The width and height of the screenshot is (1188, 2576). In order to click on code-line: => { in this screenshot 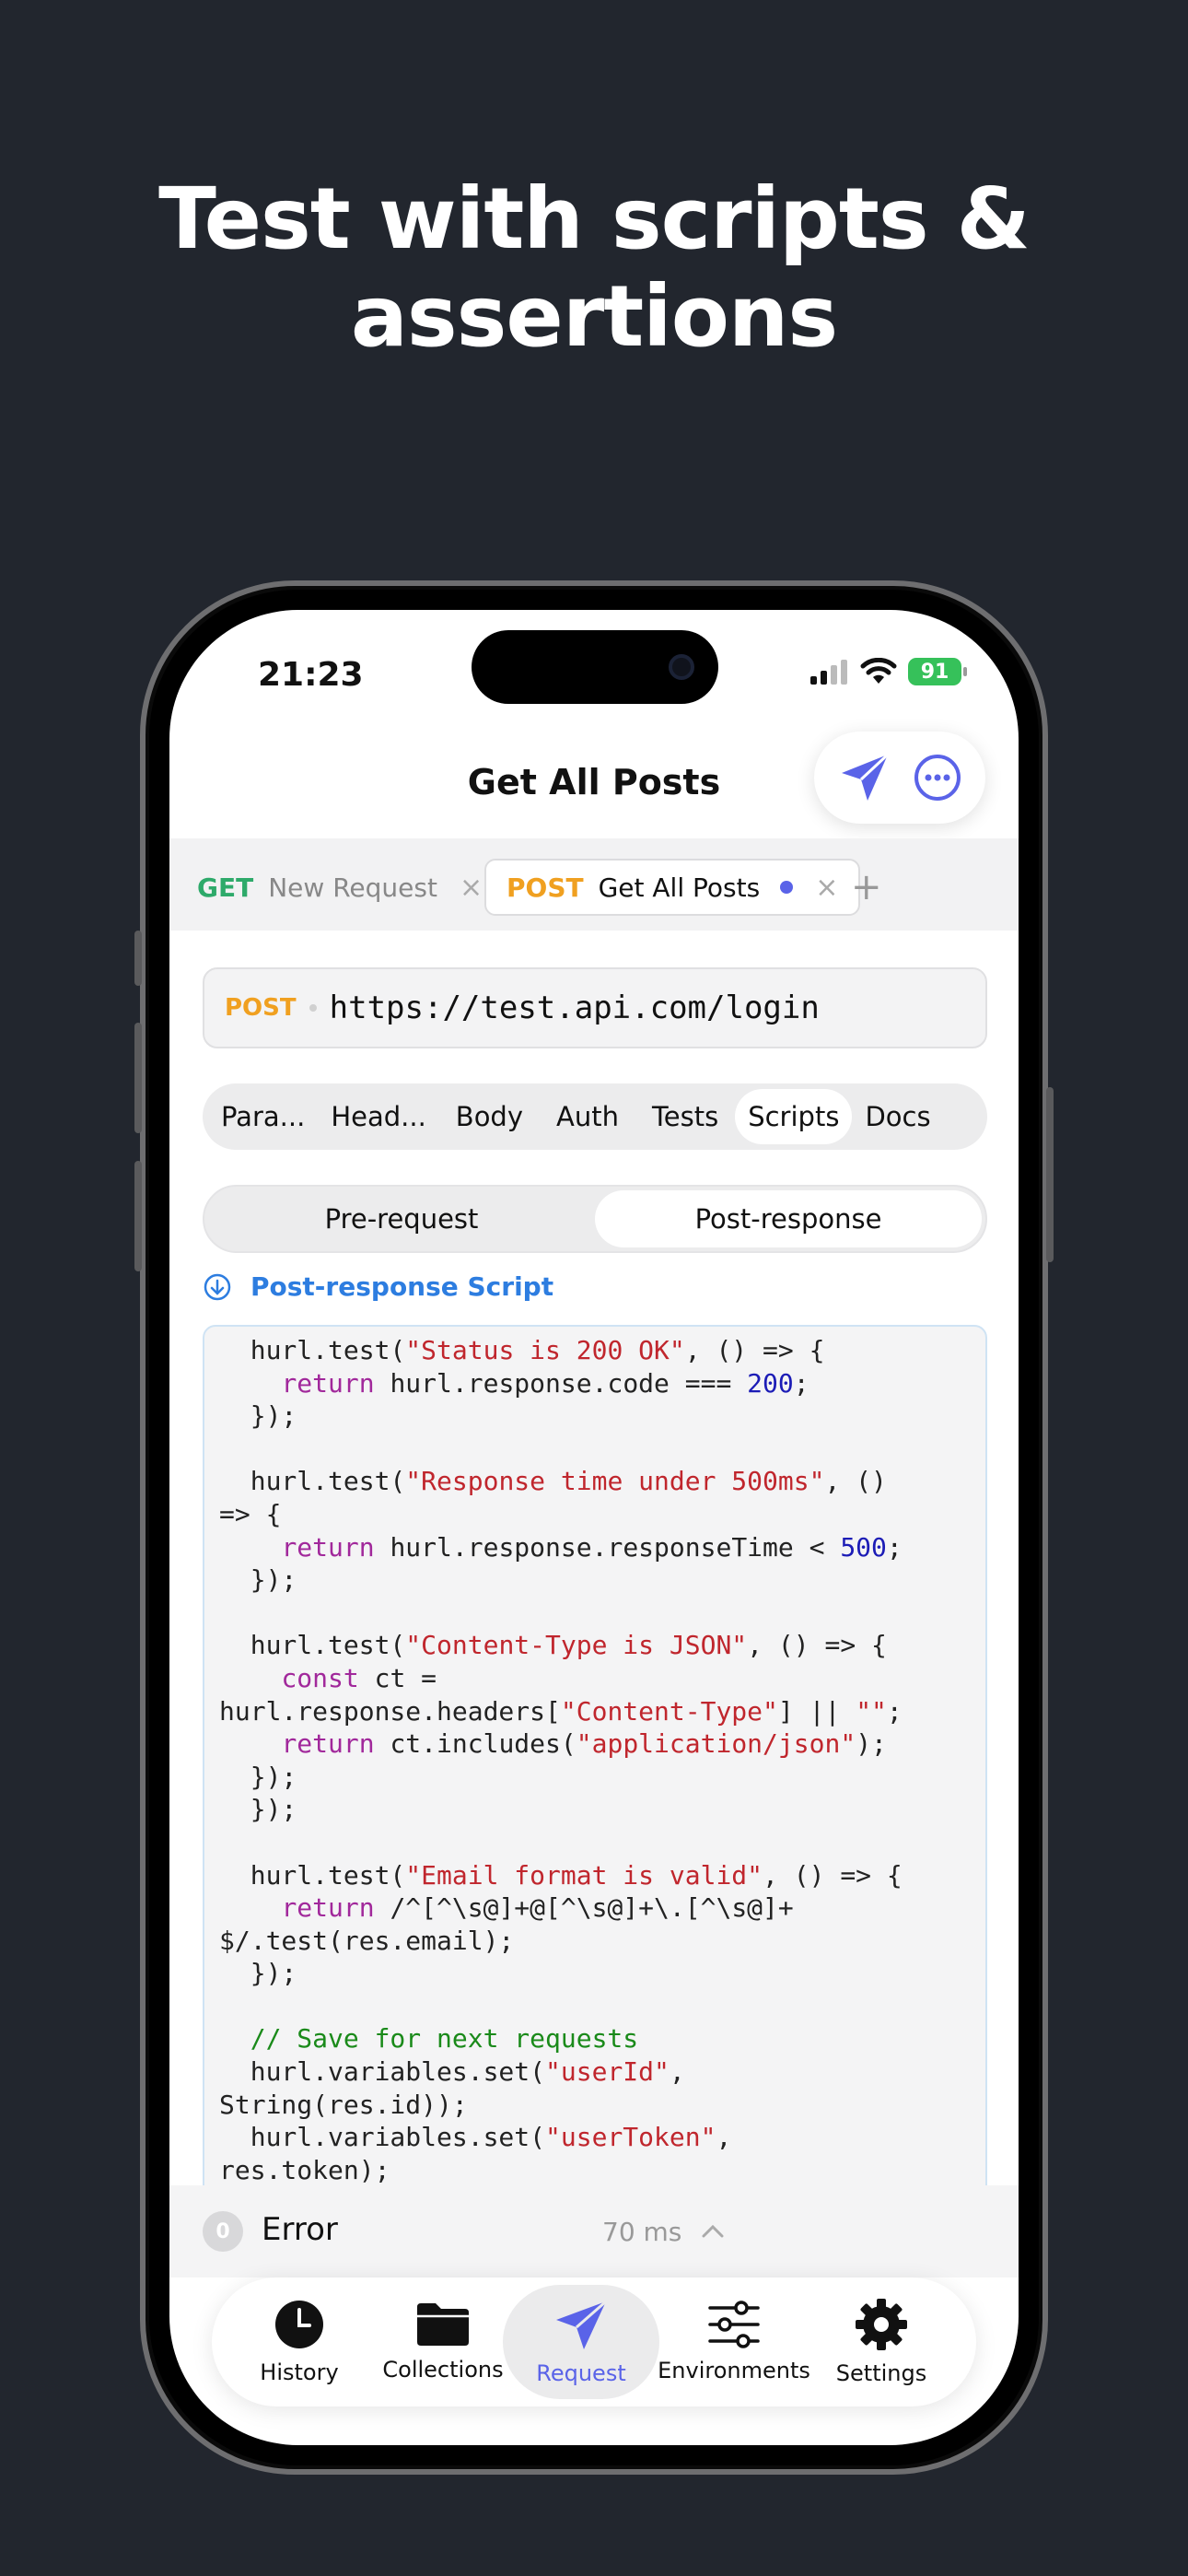, I will do `click(595, 1514)`.